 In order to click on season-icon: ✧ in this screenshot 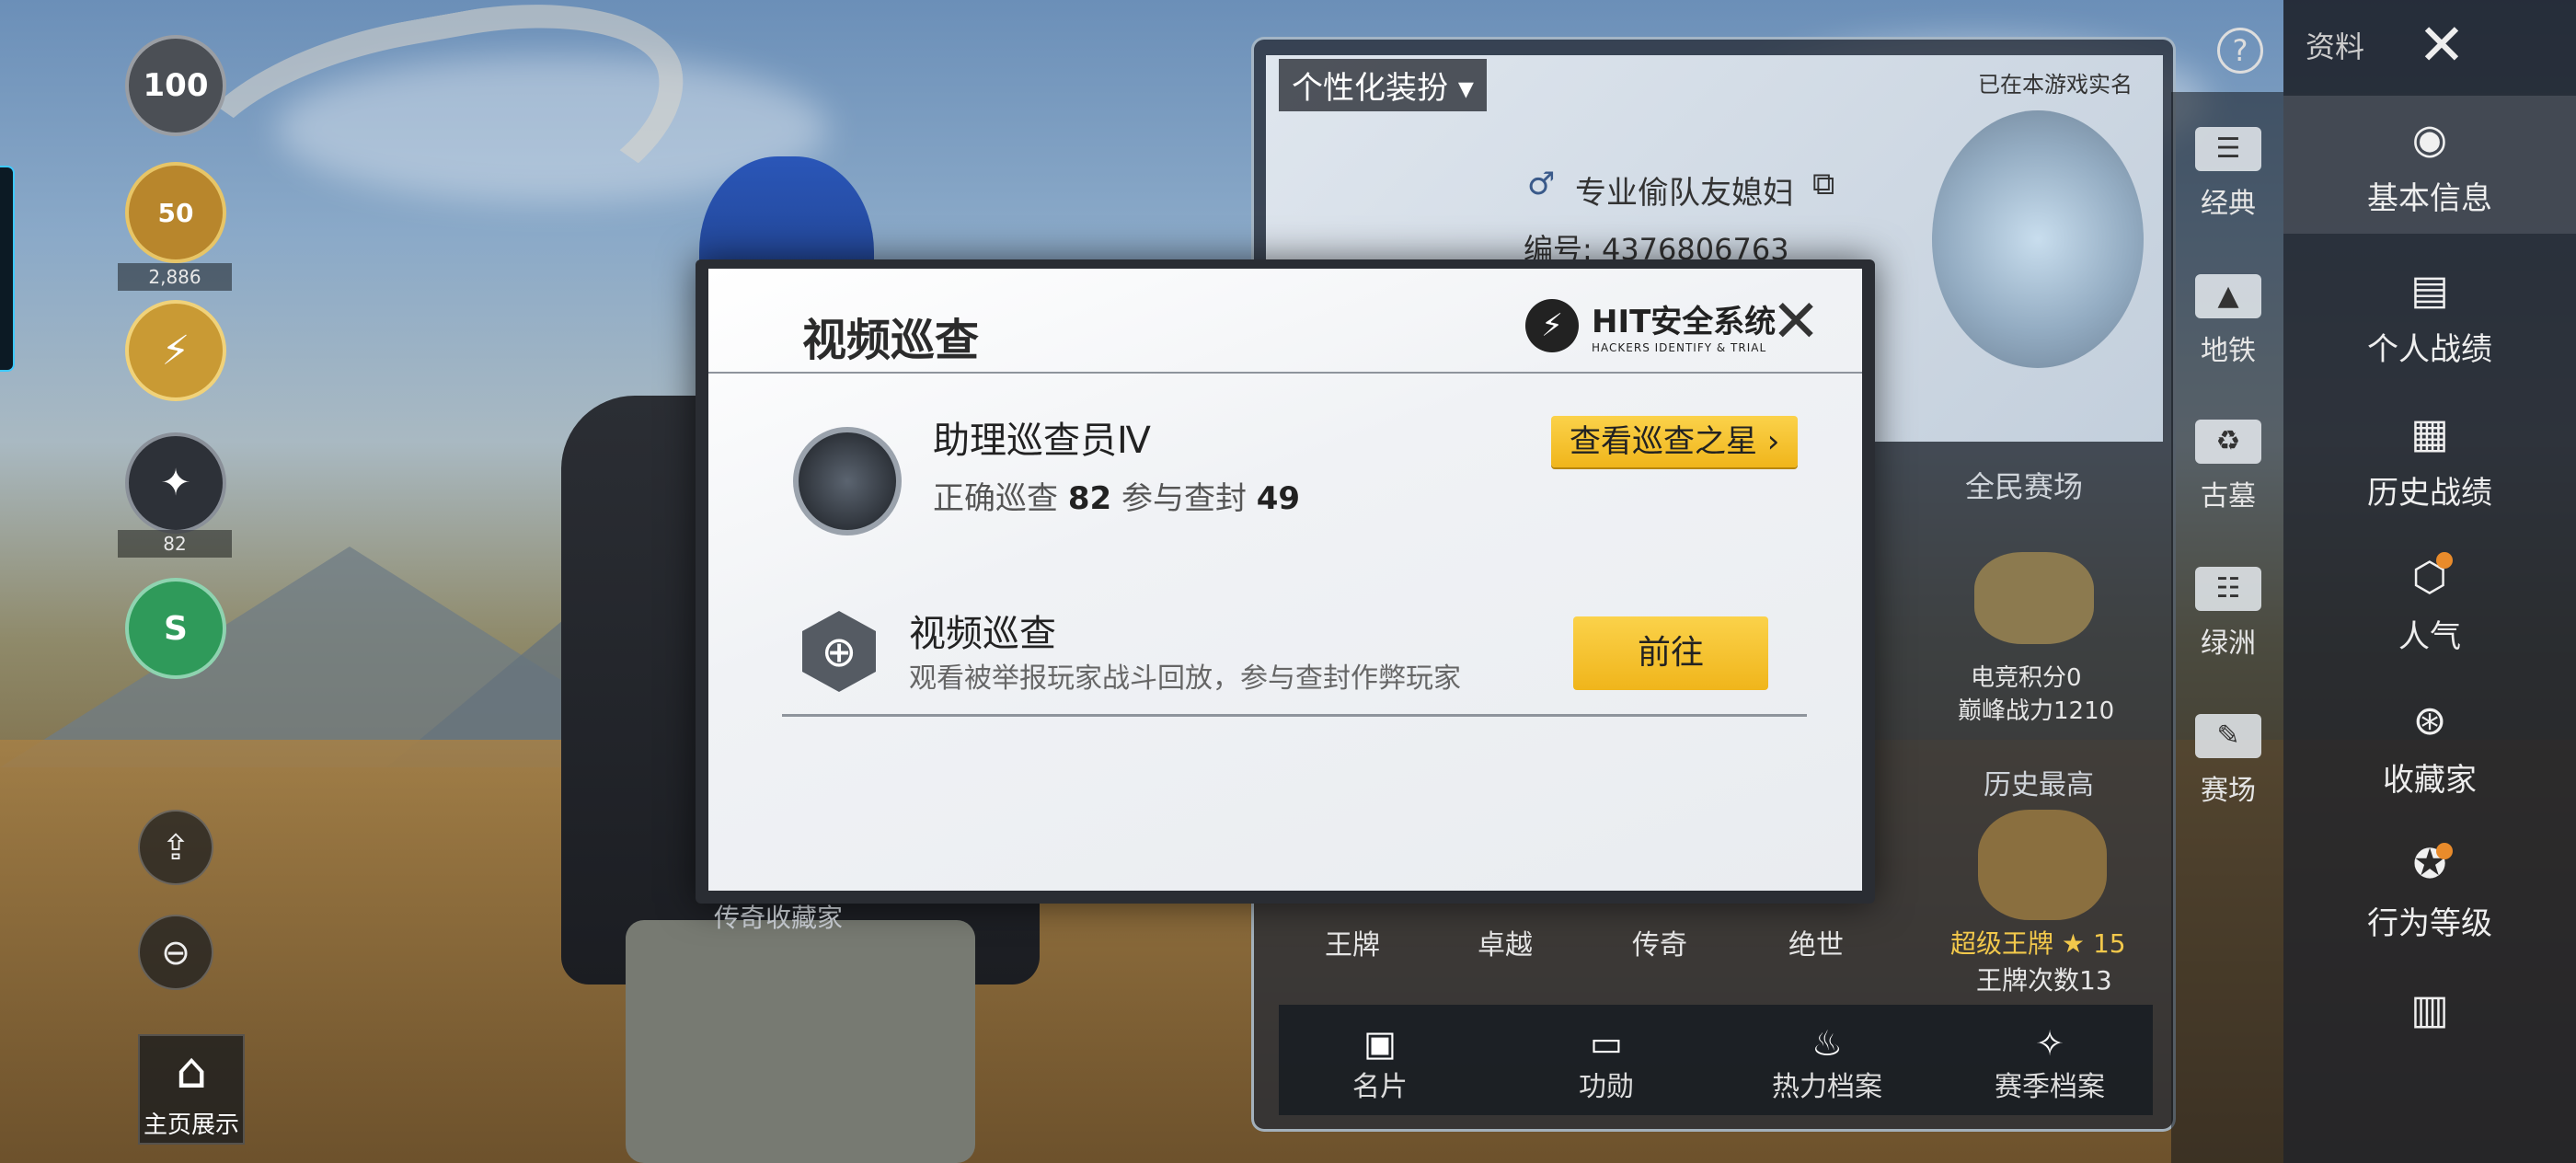, I will do `click(2049, 1044)`.